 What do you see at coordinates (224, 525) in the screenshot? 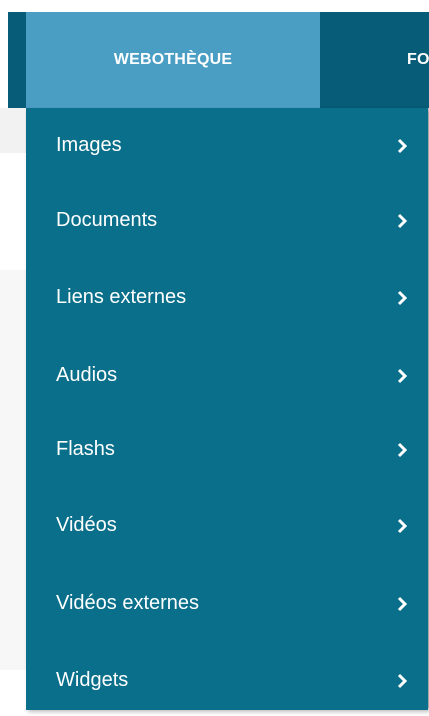
I see `menu-item-videos: Vidéos` at bounding box center [224, 525].